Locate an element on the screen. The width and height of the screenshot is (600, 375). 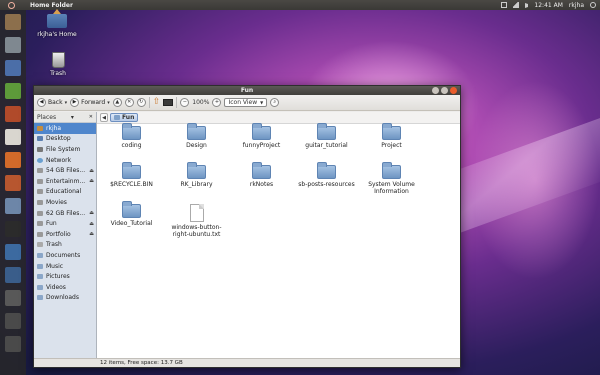
item-label: $RECYCLE.BIN is located at coordinates (131, 184).